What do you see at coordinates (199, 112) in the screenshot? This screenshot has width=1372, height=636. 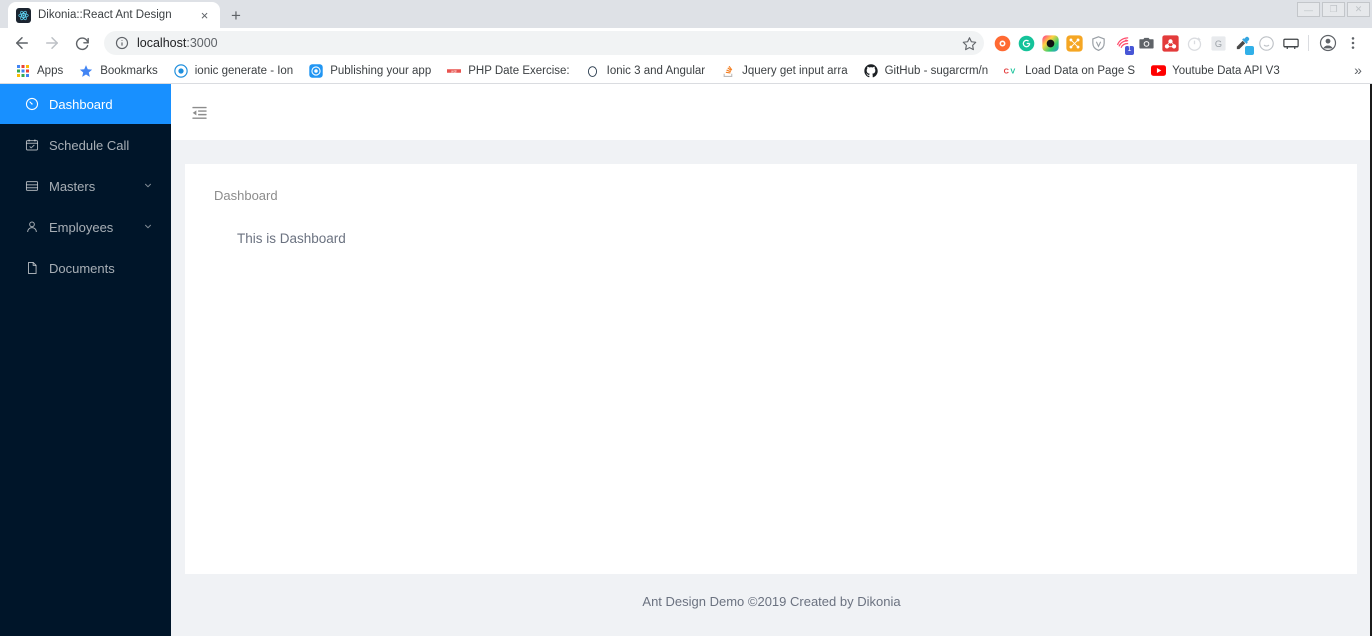 I see `menu-fold-icon` at bounding box center [199, 112].